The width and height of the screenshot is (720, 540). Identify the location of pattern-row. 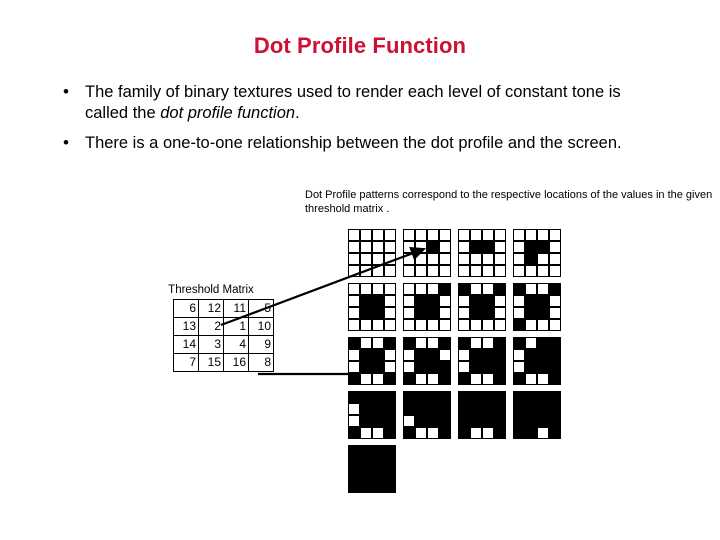
(458, 256).